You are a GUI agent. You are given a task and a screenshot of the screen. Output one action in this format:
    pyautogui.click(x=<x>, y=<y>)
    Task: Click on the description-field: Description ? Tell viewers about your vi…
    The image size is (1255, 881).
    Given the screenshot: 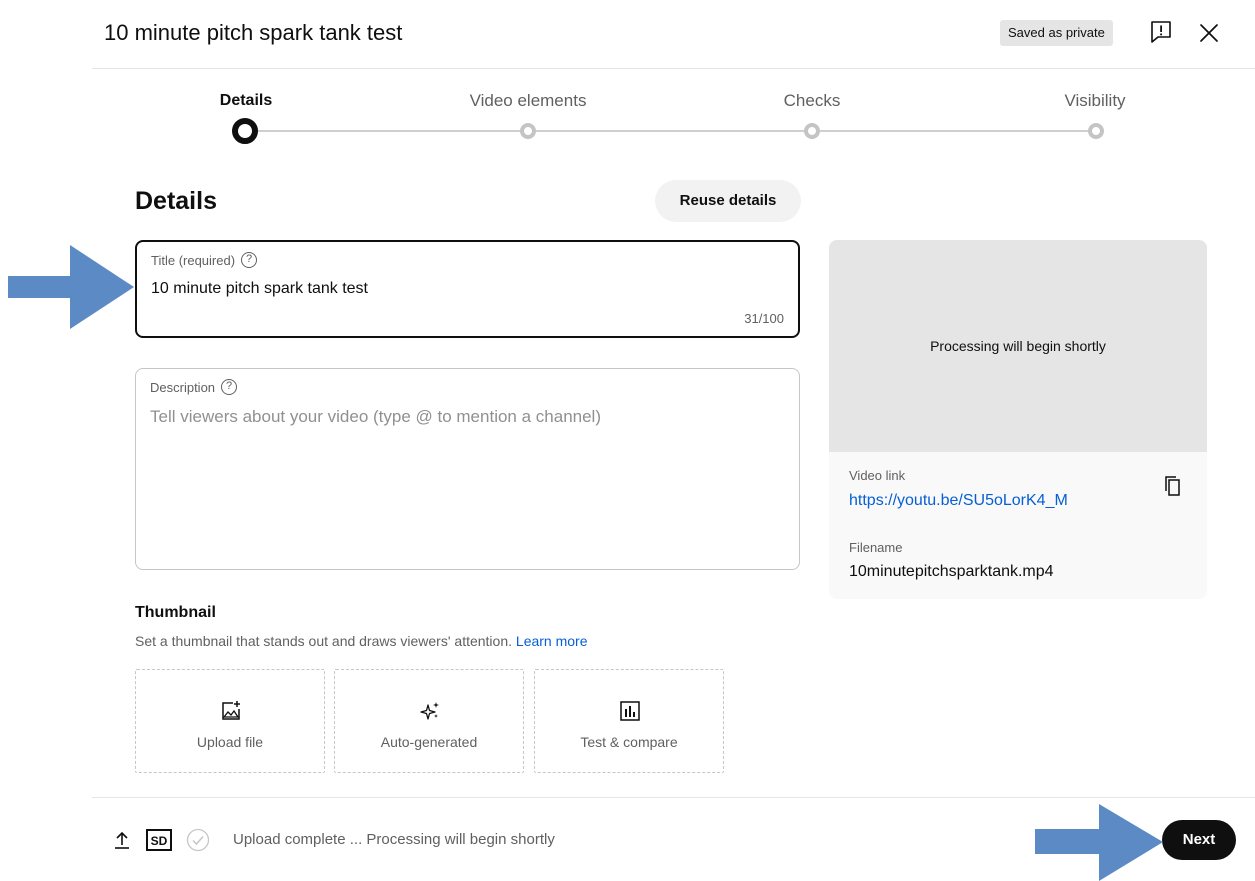 What is the action you would take?
    pyautogui.click(x=467, y=469)
    